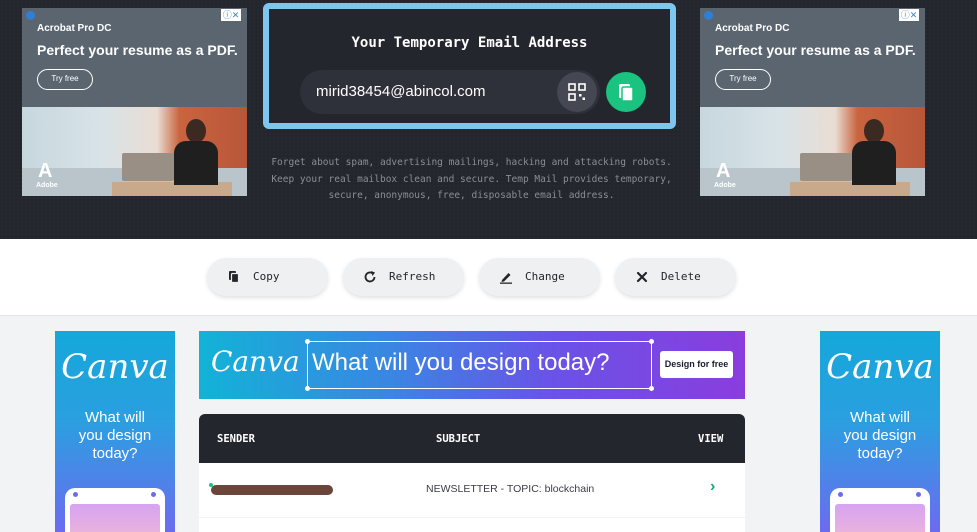 This screenshot has height=532, width=977. Describe the element at coordinates (711, 439) in the screenshot. I see `column-view: VIEW` at that location.